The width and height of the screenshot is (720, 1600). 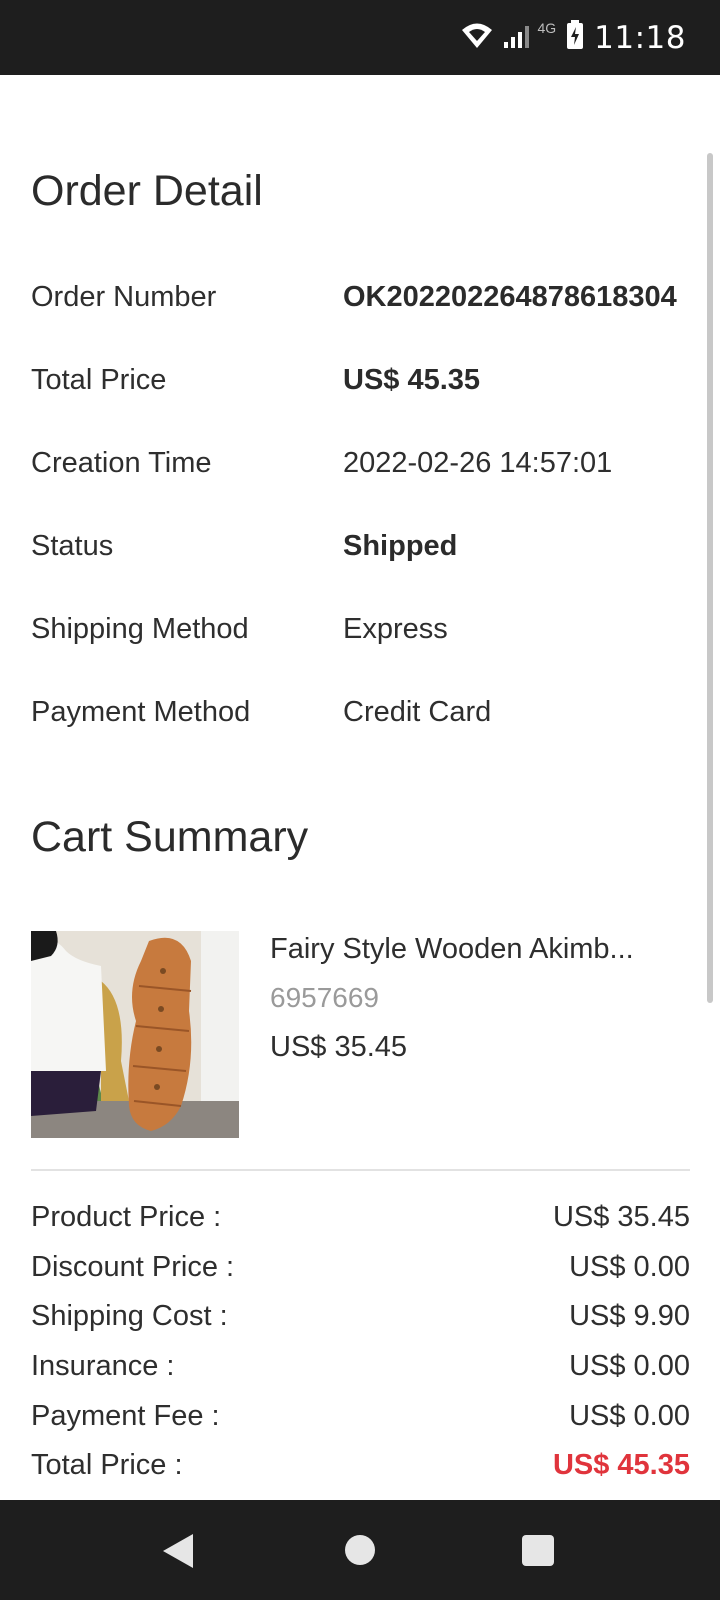 What do you see at coordinates (121, 462) in the screenshot?
I see `creation-time-label: Creation Time` at bounding box center [121, 462].